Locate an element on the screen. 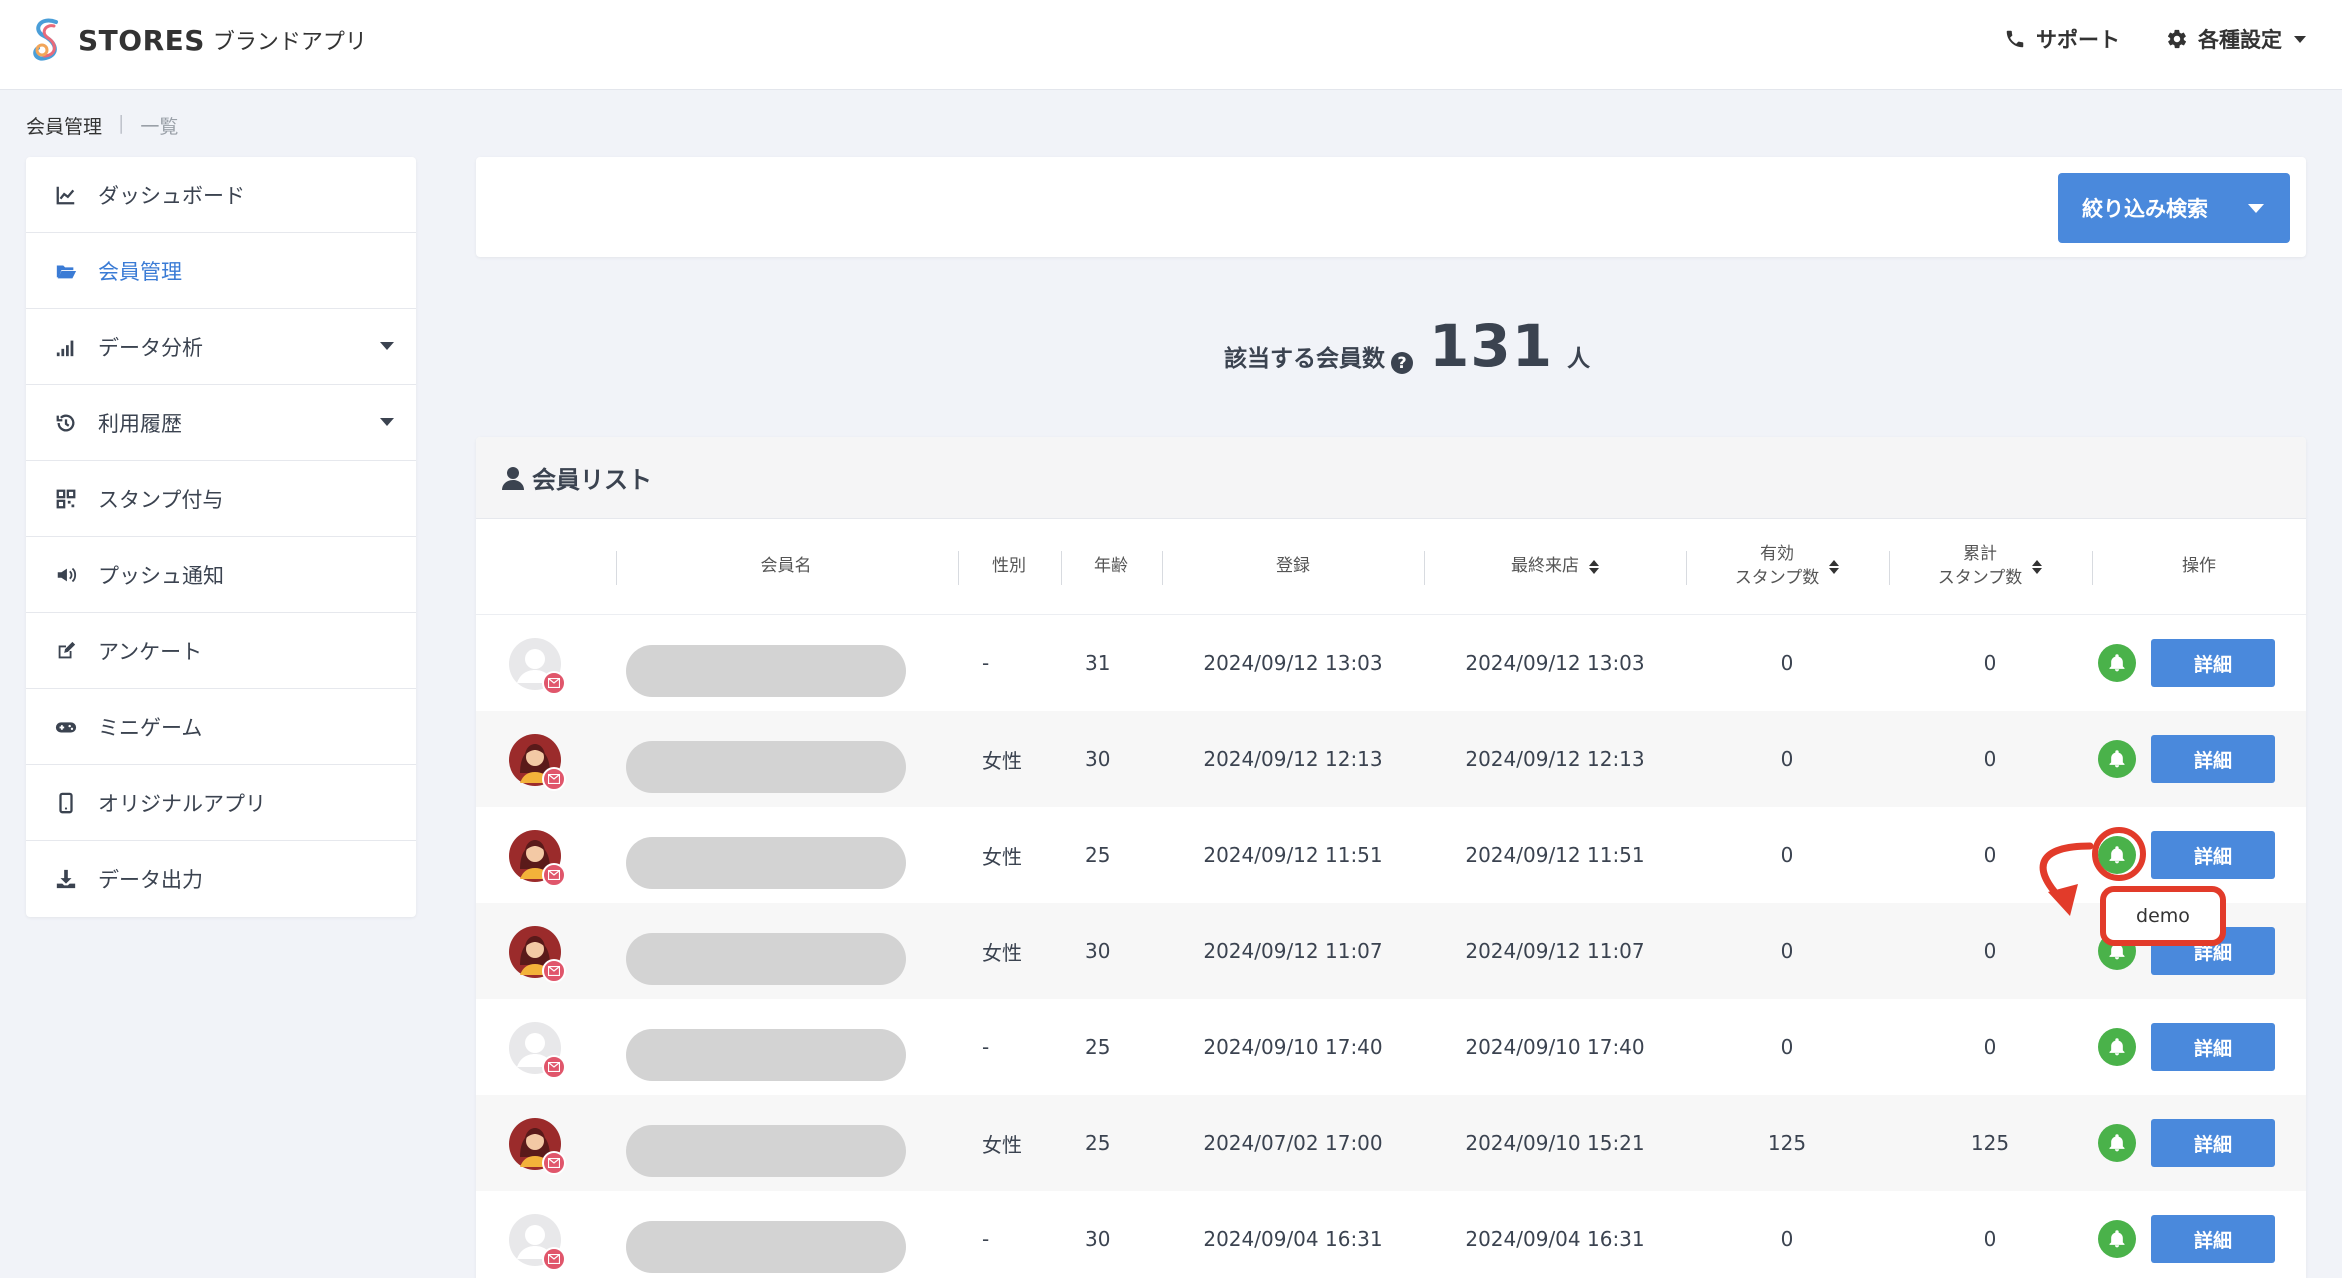  cell-registered: 2024/09/12 13:03 is located at coordinates (1293, 663).